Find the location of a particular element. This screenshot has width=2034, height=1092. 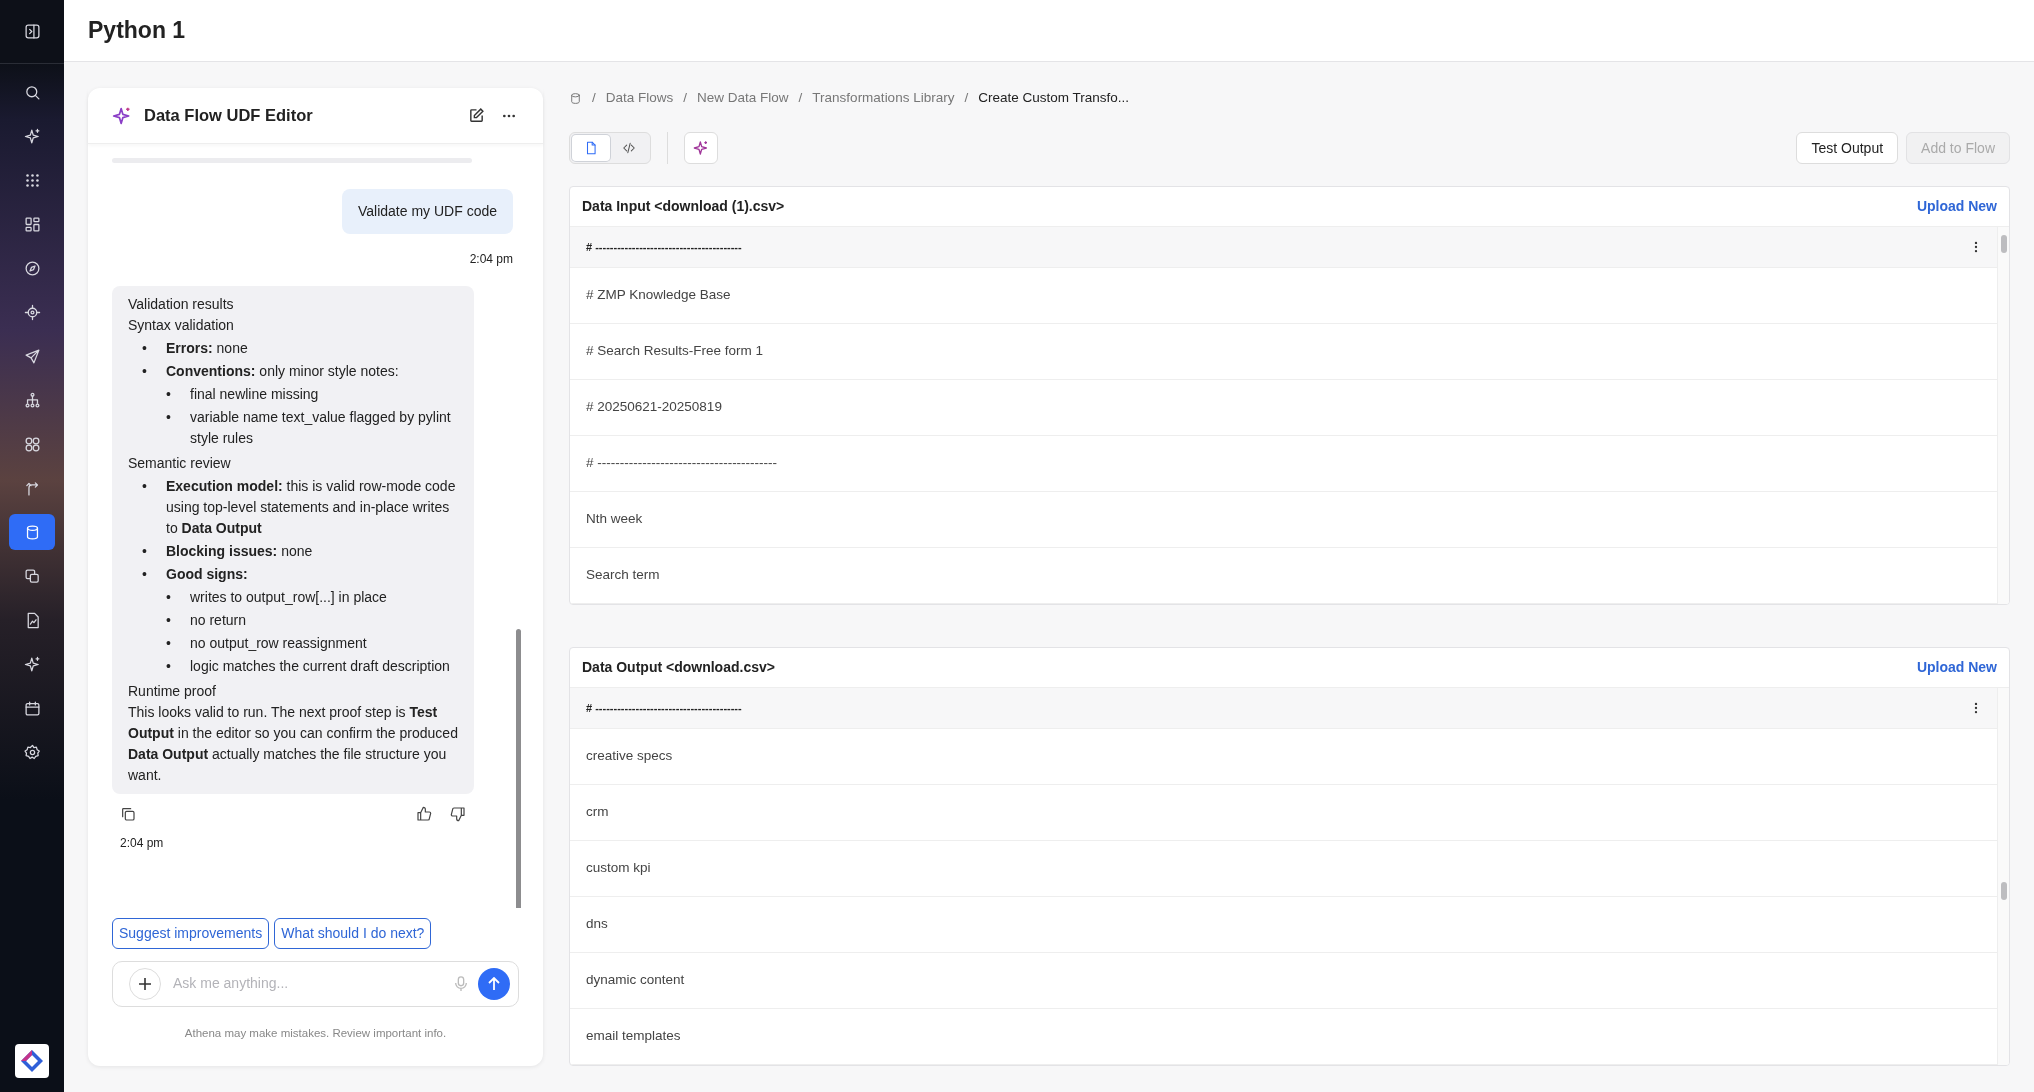

hierarchy-icon is located at coordinates (32, 400).